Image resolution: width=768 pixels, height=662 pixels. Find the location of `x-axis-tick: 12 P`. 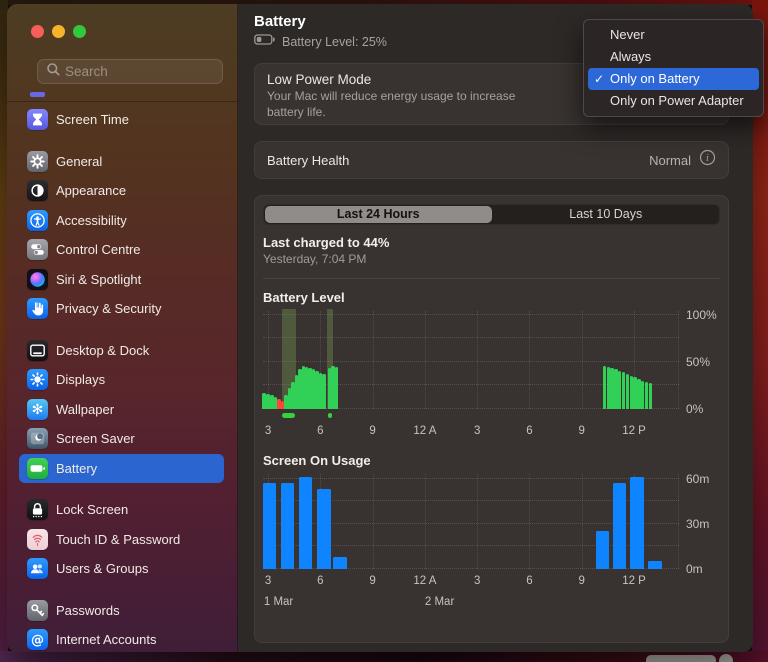

x-axis-tick: 12 P is located at coordinates (634, 431).